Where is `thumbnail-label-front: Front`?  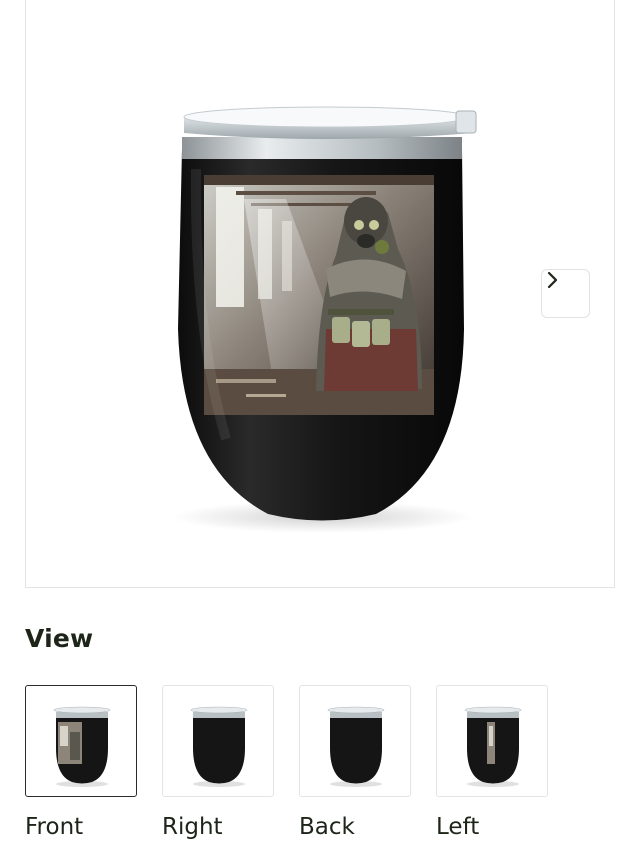
thumbnail-label-front: Front is located at coordinates (54, 827).